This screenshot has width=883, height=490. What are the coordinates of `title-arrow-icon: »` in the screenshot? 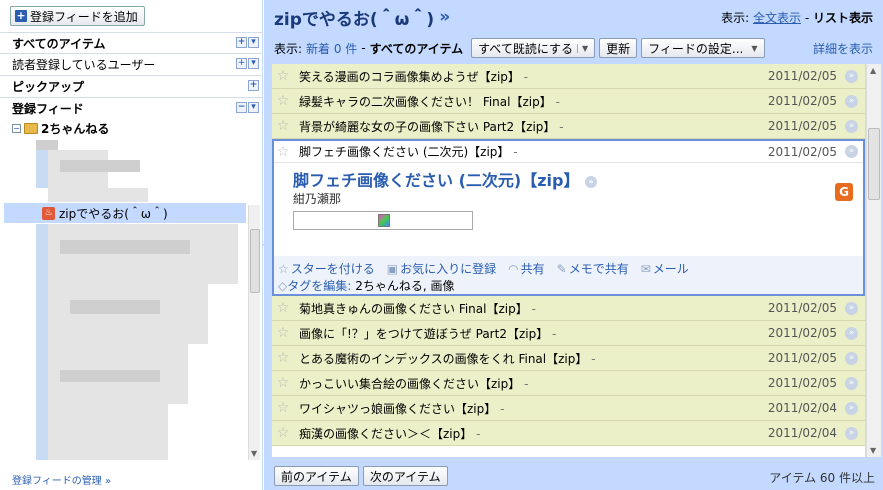 It's located at (444, 17).